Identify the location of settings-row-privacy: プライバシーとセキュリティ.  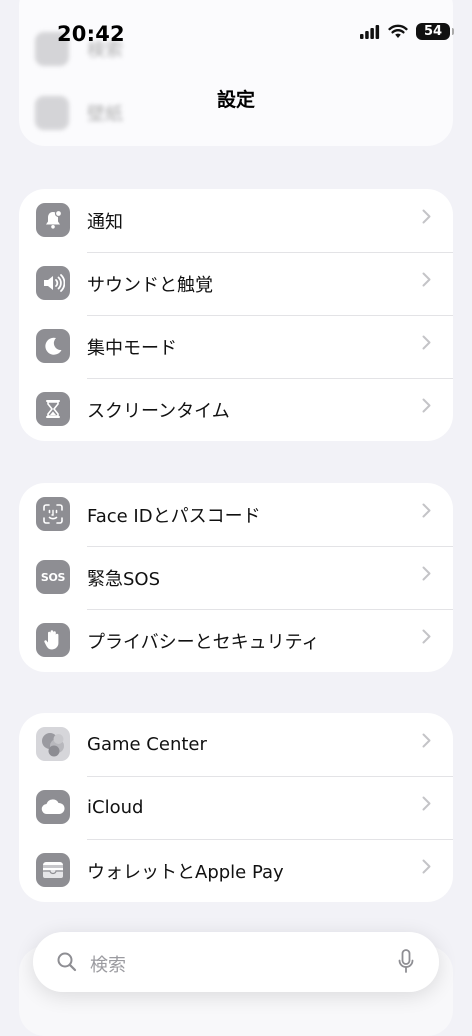
(236, 640).